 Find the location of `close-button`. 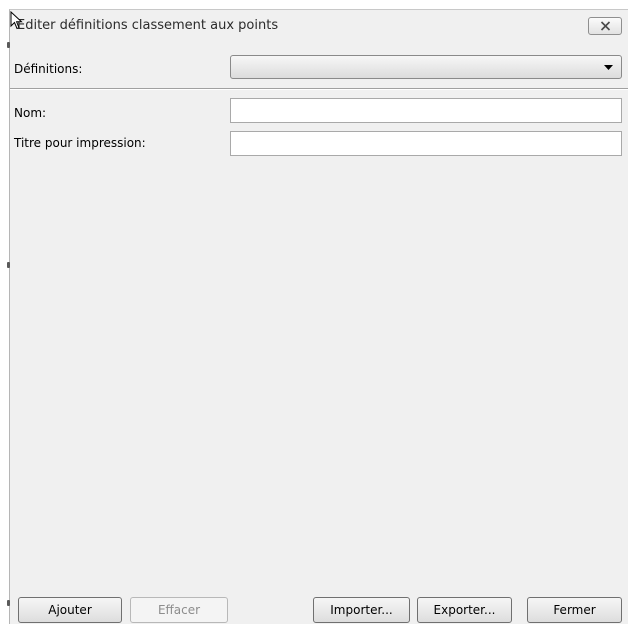

close-button is located at coordinates (605, 26).